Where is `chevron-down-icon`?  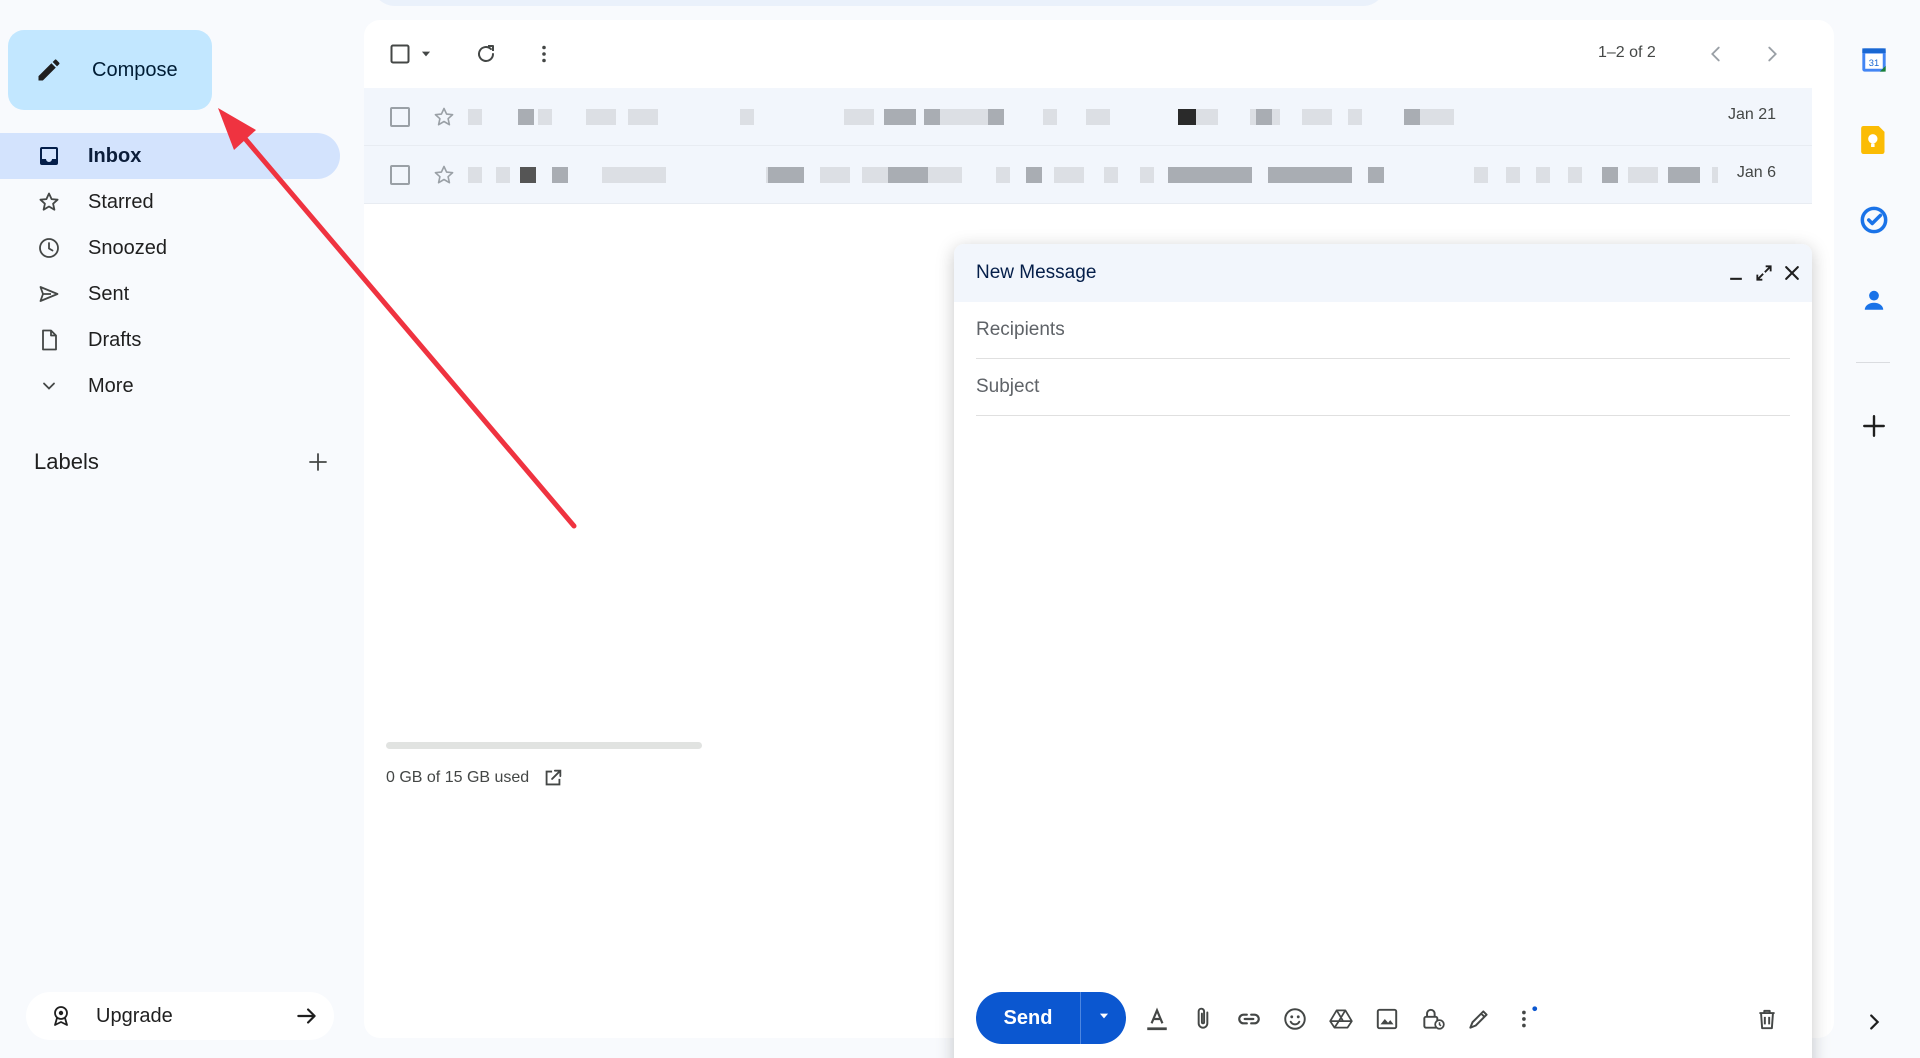 chevron-down-icon is located at coordinates (49, 386).